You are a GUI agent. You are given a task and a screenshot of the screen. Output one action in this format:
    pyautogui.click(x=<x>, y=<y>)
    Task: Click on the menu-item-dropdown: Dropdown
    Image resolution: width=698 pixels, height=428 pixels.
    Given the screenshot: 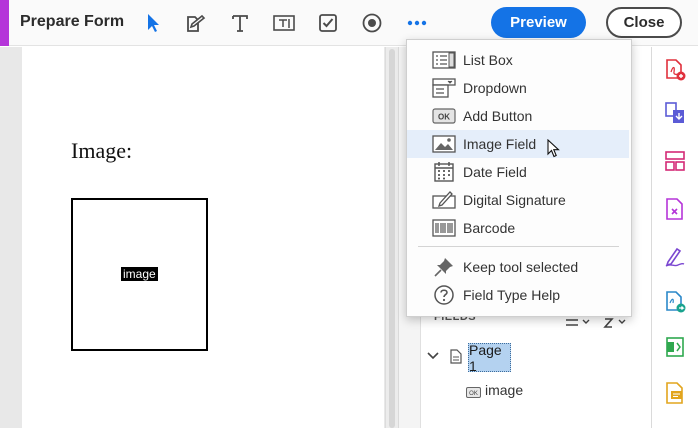 What is the action you would take?
    pyautogui.click(x=518, y=88)
    